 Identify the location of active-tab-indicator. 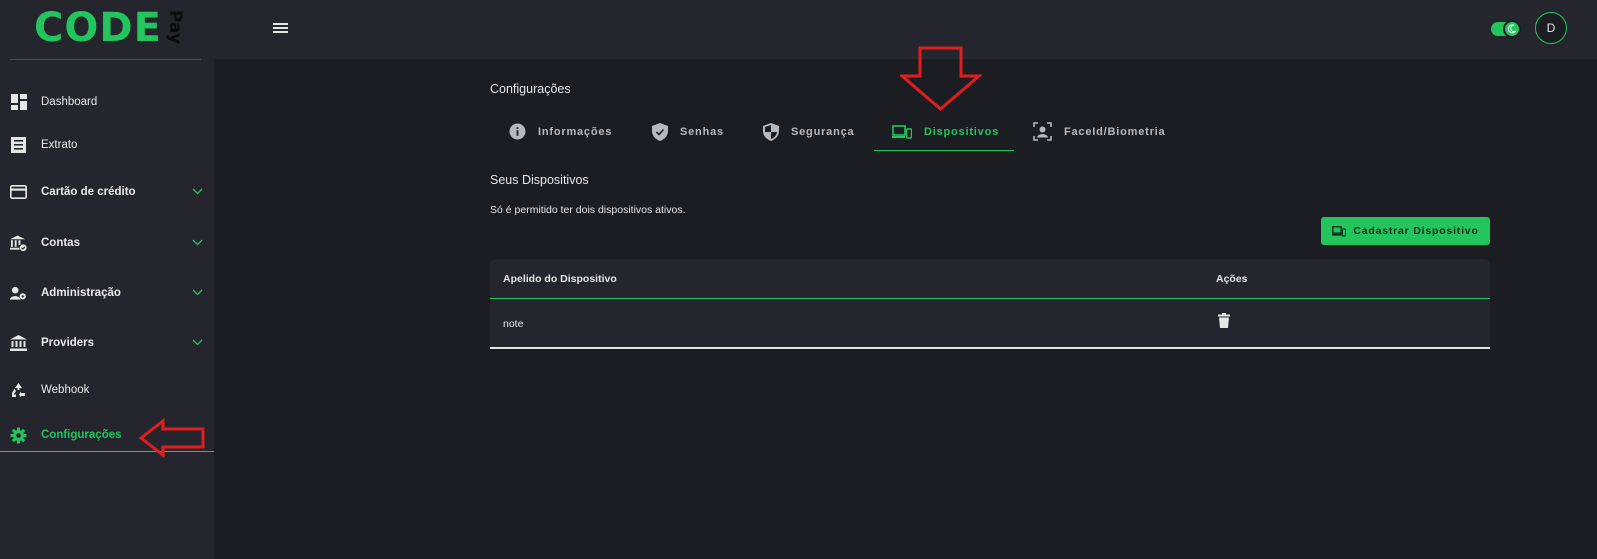
(944, 150).